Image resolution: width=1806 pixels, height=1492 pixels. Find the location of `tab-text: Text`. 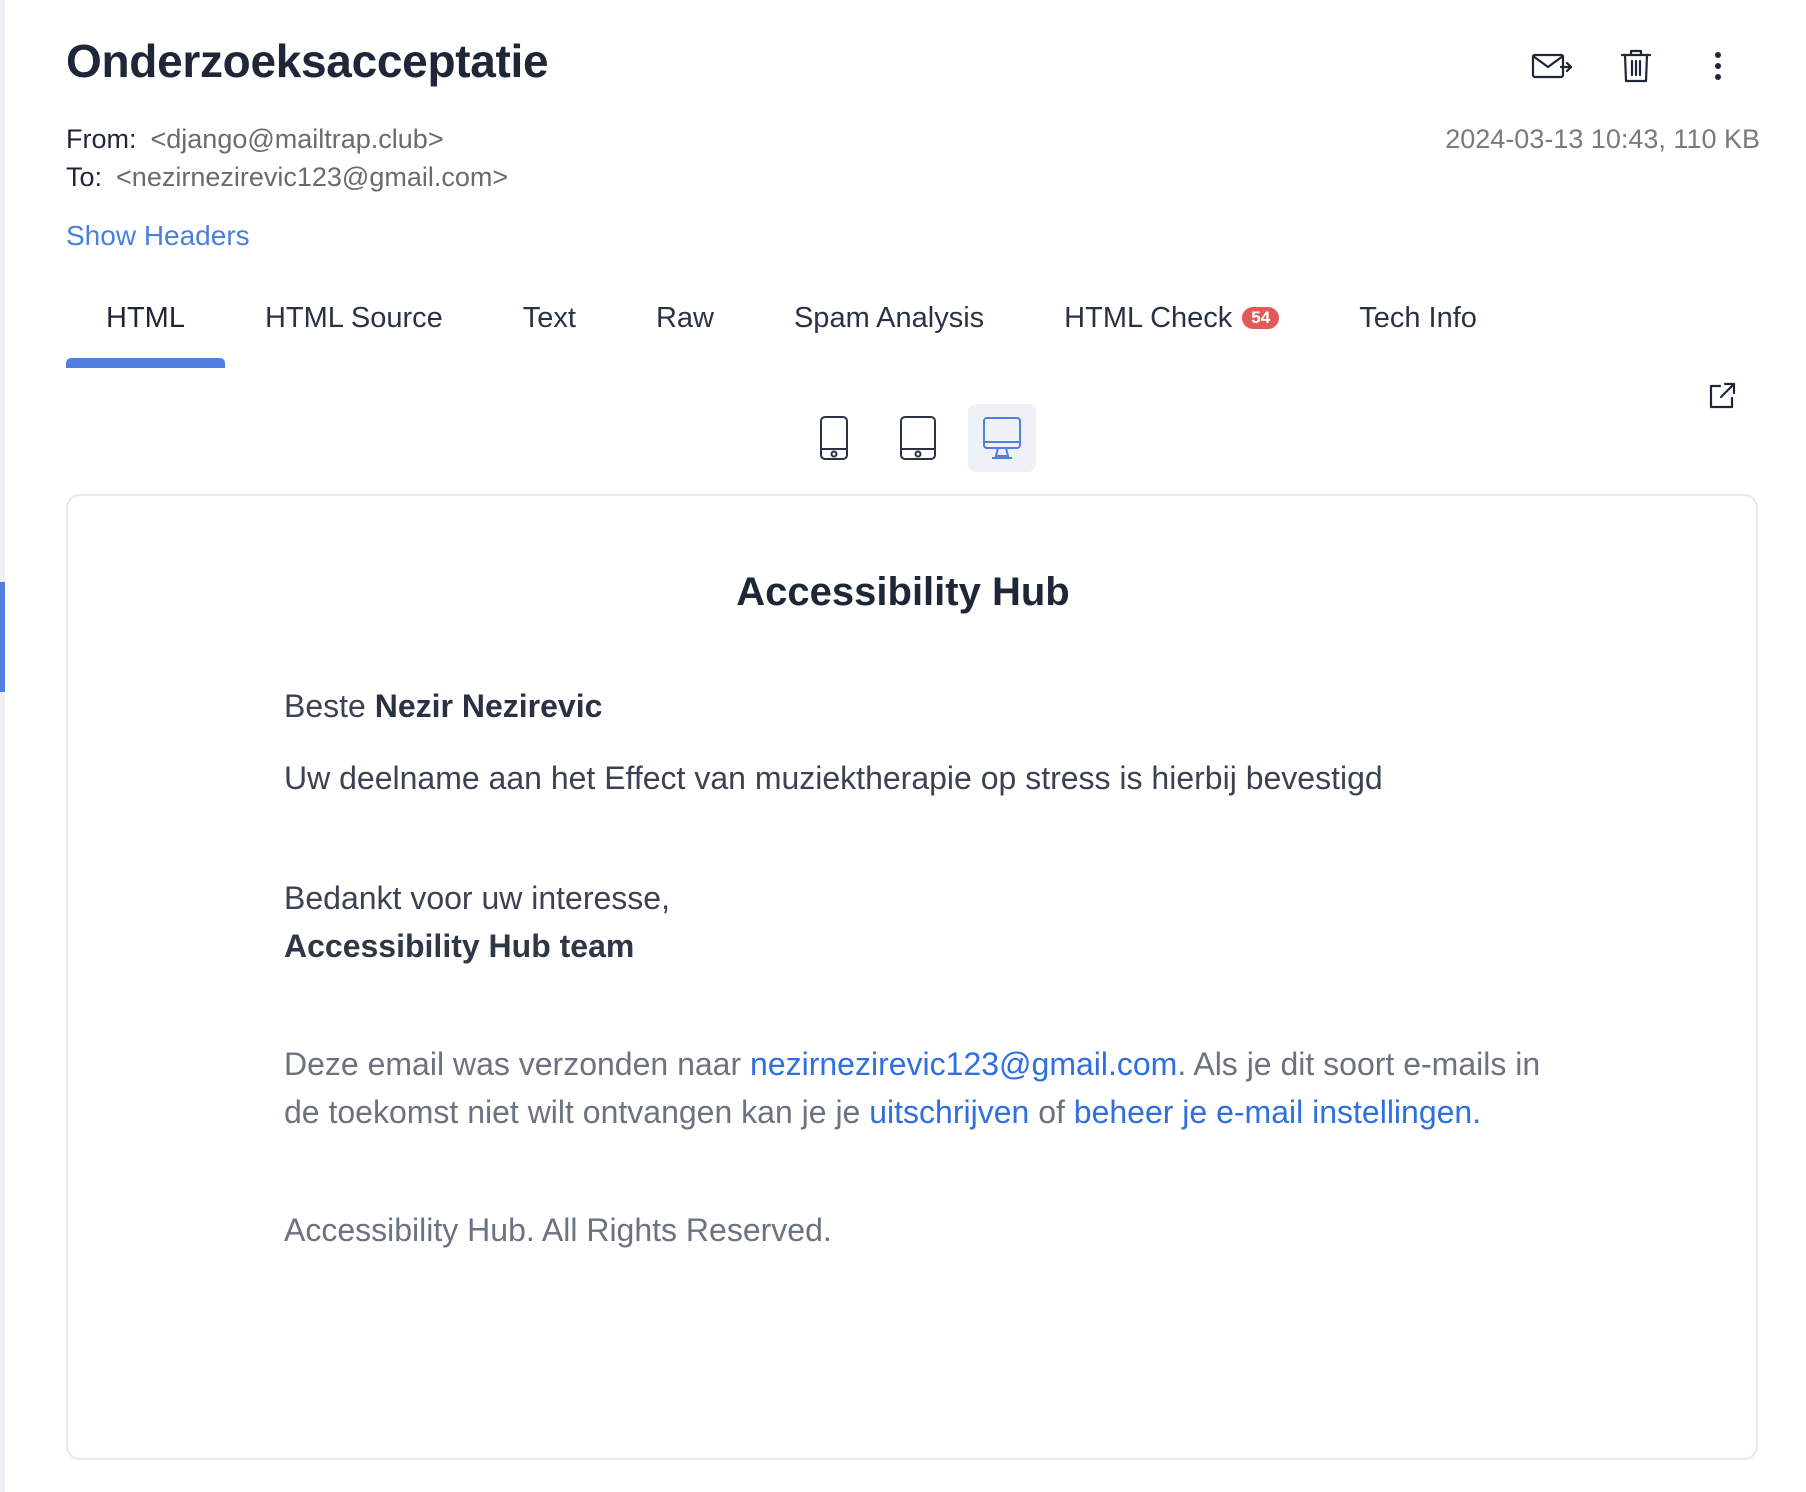

tab-text: Text is located at coordinates (549, 329).